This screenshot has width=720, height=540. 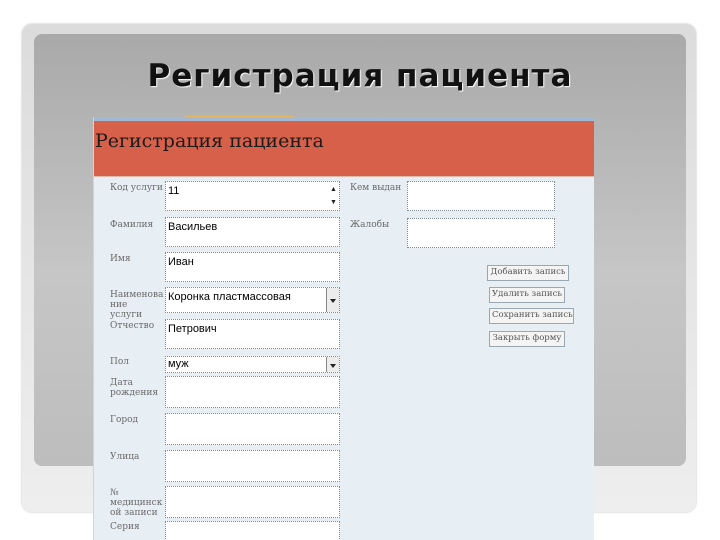 I want to click on service-code-value: 11, so click(x=174, y=191).